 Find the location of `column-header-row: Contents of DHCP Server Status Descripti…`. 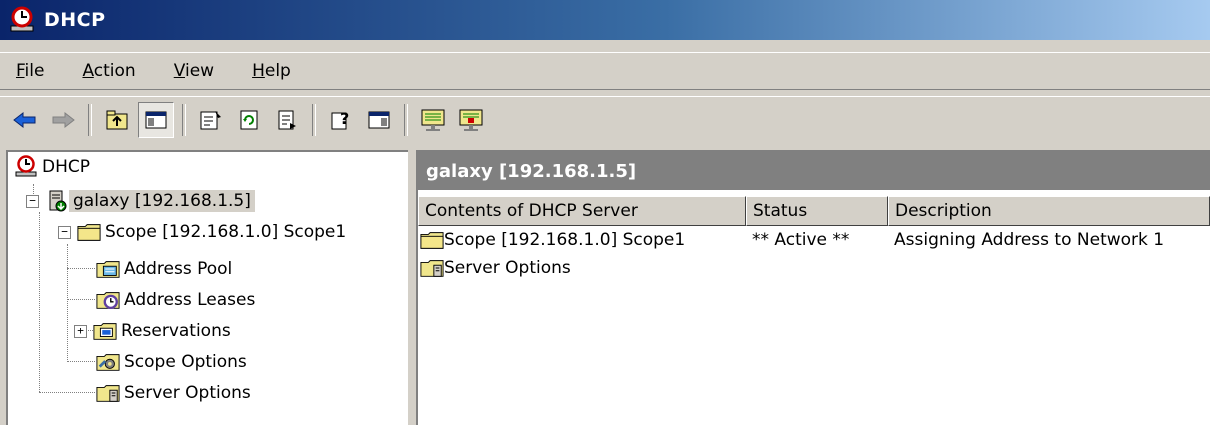

column-header-row: Contents of DHCP Server Status Descripti… is located at coordinates (814, 211).